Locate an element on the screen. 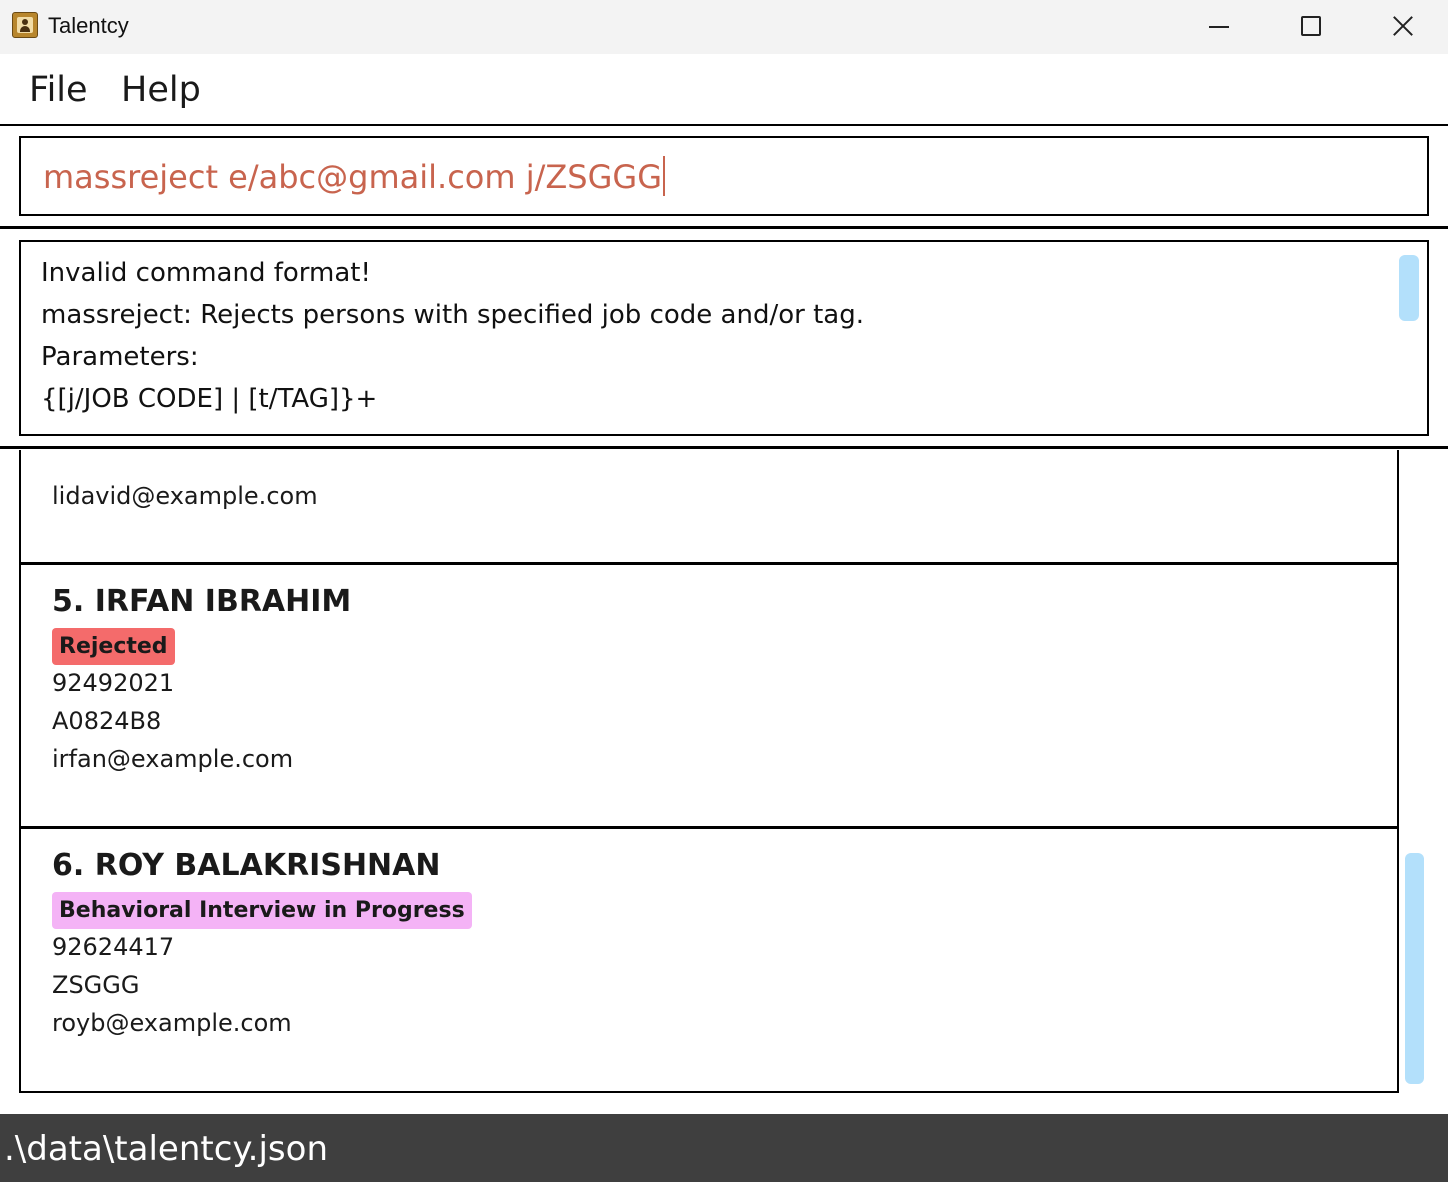 The width and height of the screenshot is (1448, 1182). menu-file: File is located at coordinates (58, 90).